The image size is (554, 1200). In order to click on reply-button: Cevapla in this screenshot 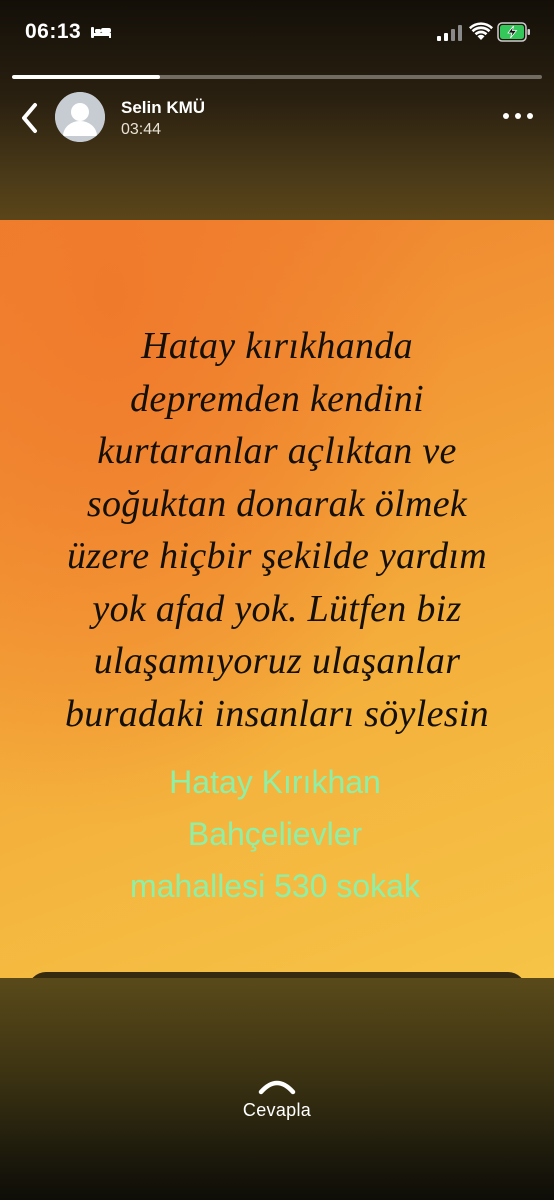, I will do `click(277, 1106)`.